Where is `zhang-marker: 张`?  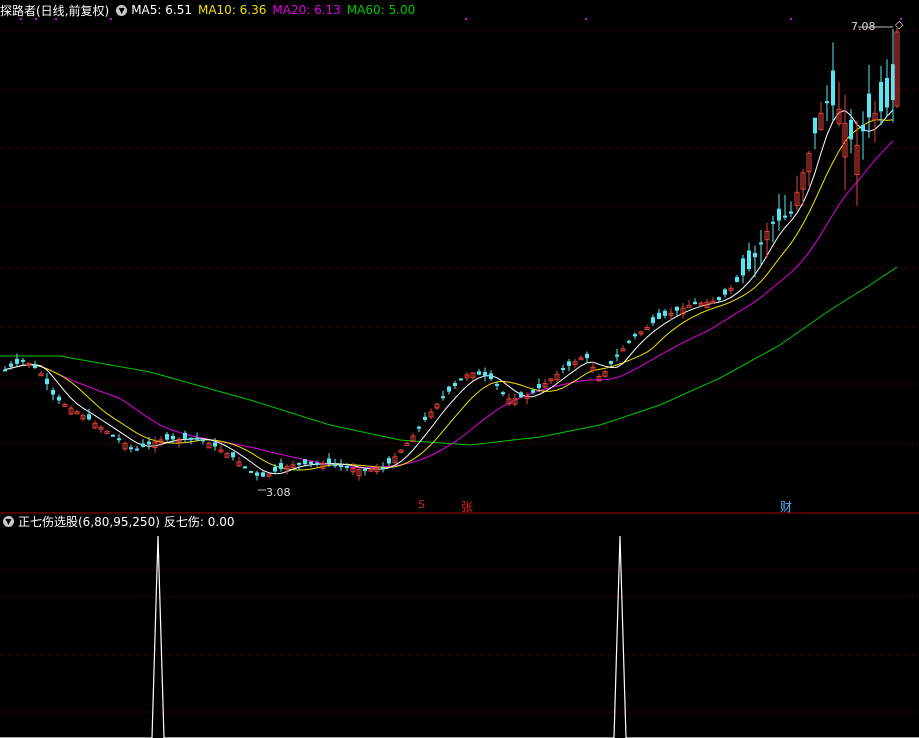 zhang-marker: 张 is located at coordinates (467, 506).